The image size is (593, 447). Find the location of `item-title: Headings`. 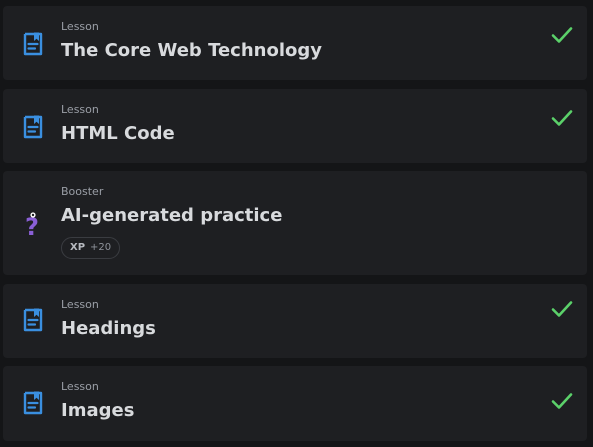

item-title: Headings is located at coordinates (108, 328).